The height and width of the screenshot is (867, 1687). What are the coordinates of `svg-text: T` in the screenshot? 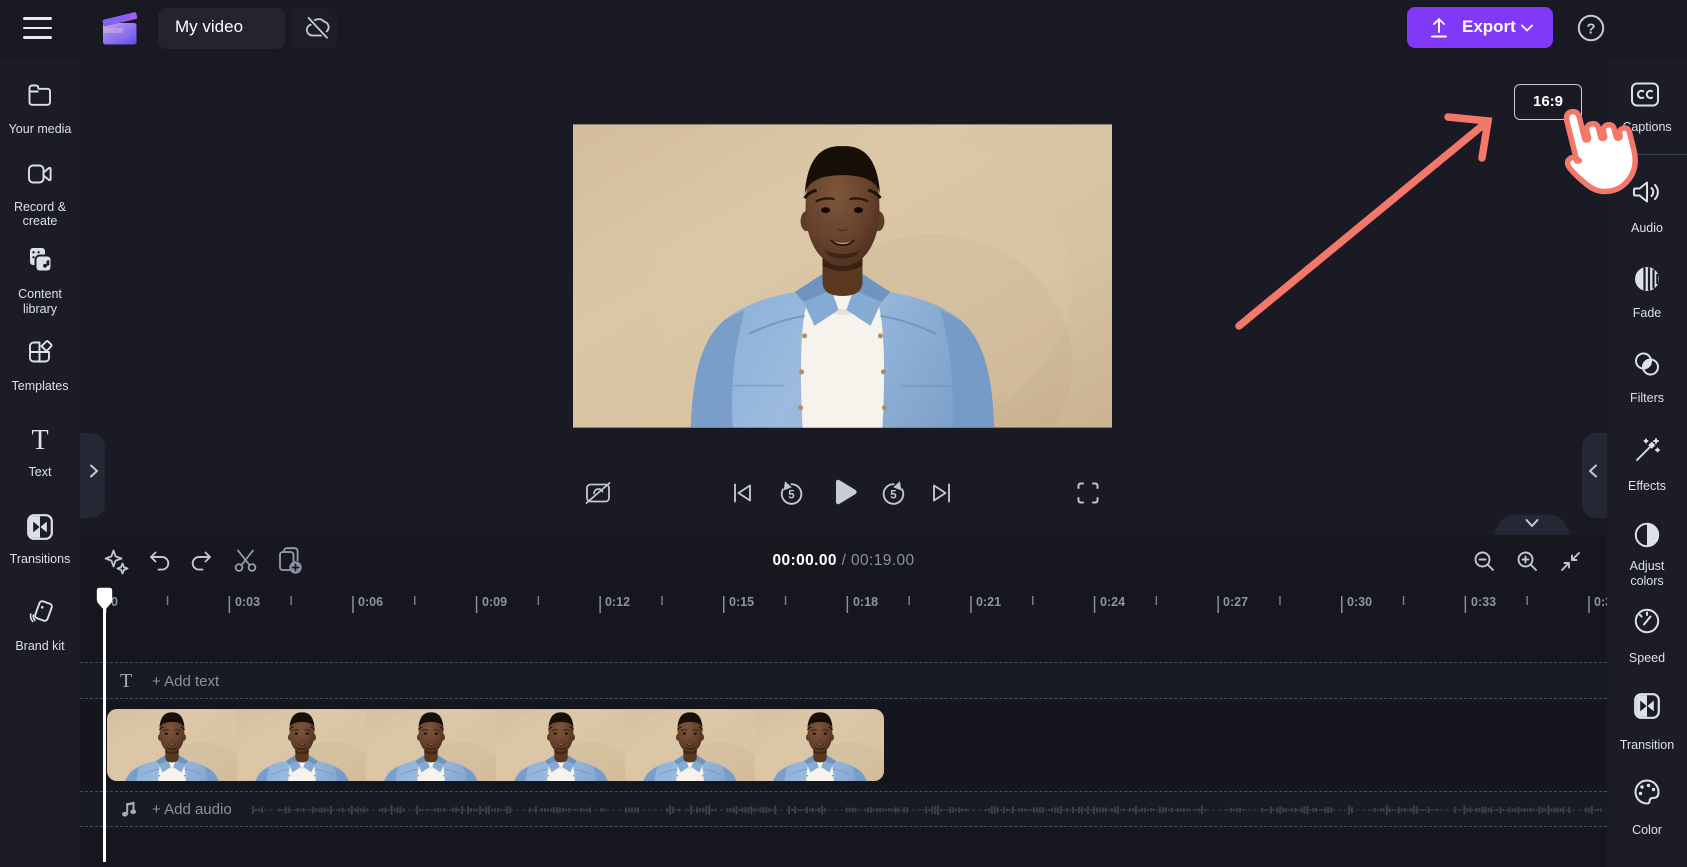 It's located at (39, 439).